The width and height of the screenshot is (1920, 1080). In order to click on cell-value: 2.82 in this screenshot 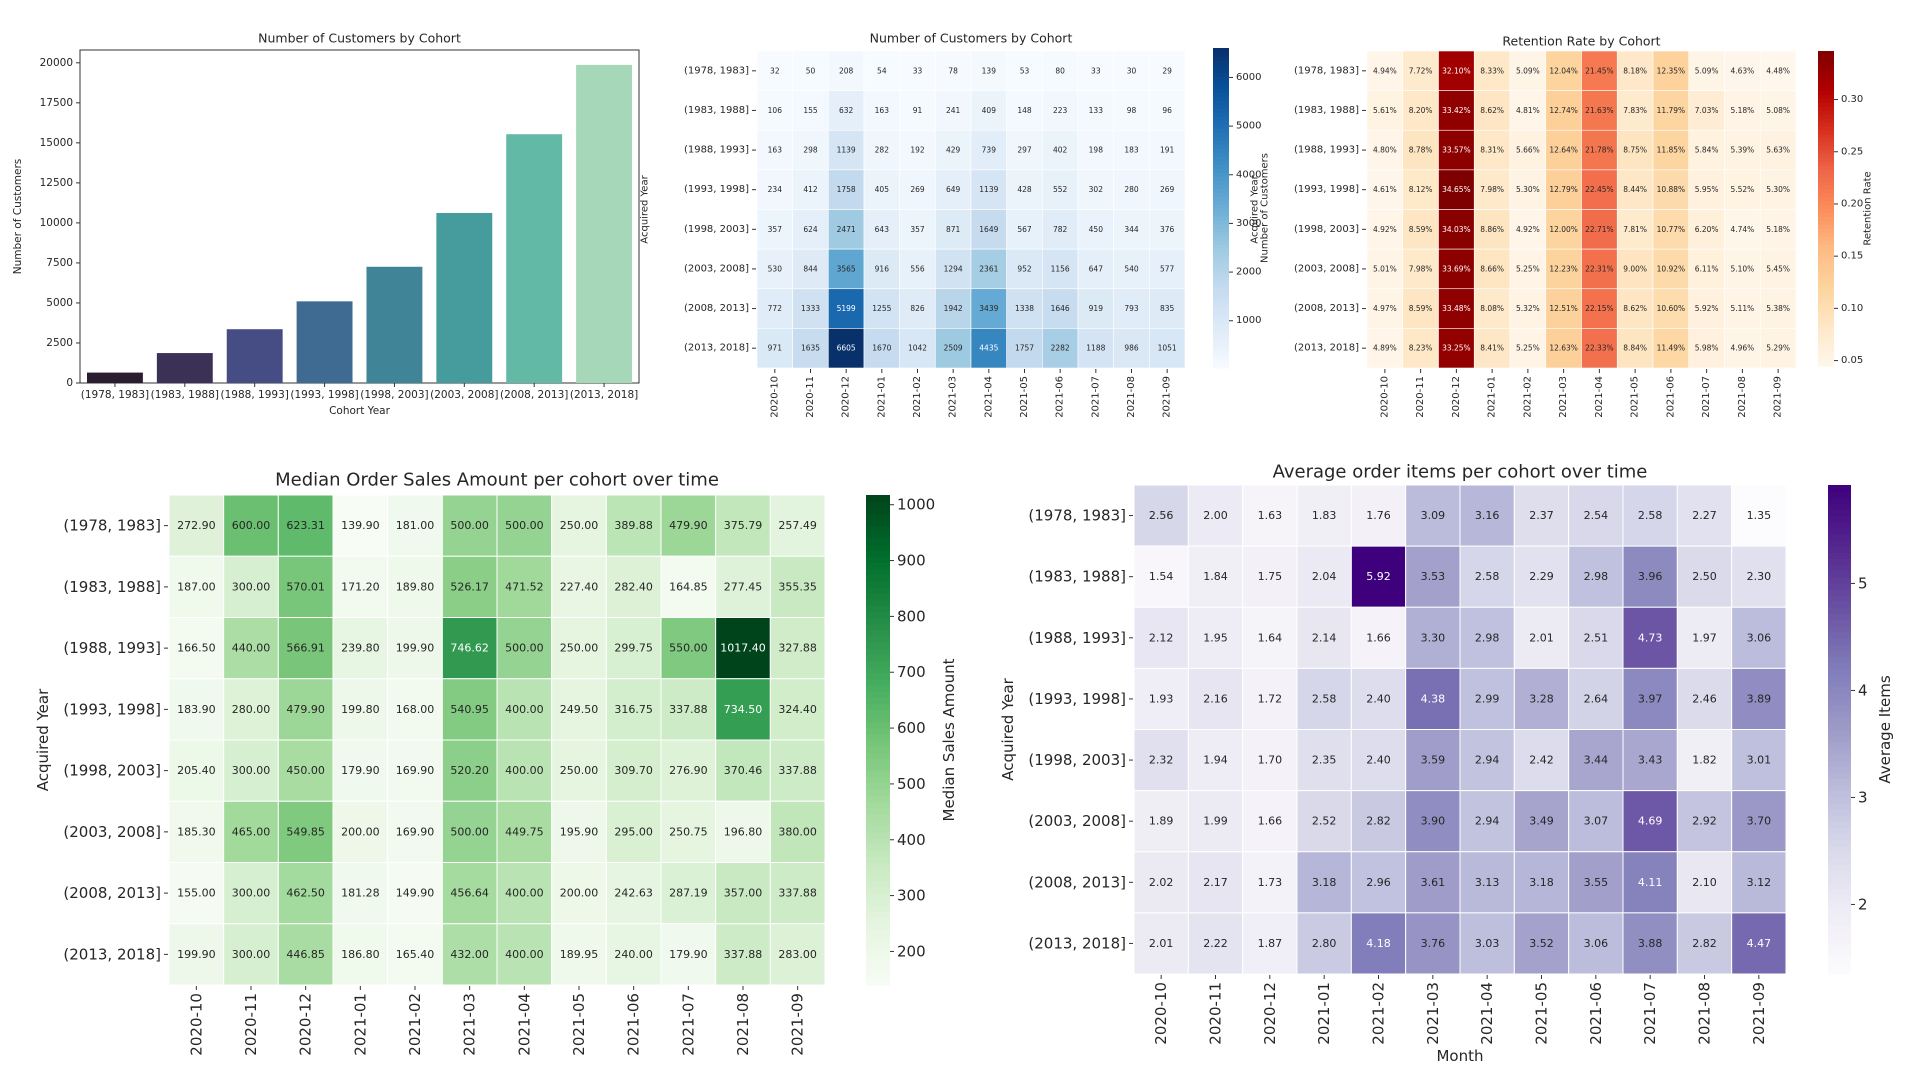, I will do `click(1704, 943)`.